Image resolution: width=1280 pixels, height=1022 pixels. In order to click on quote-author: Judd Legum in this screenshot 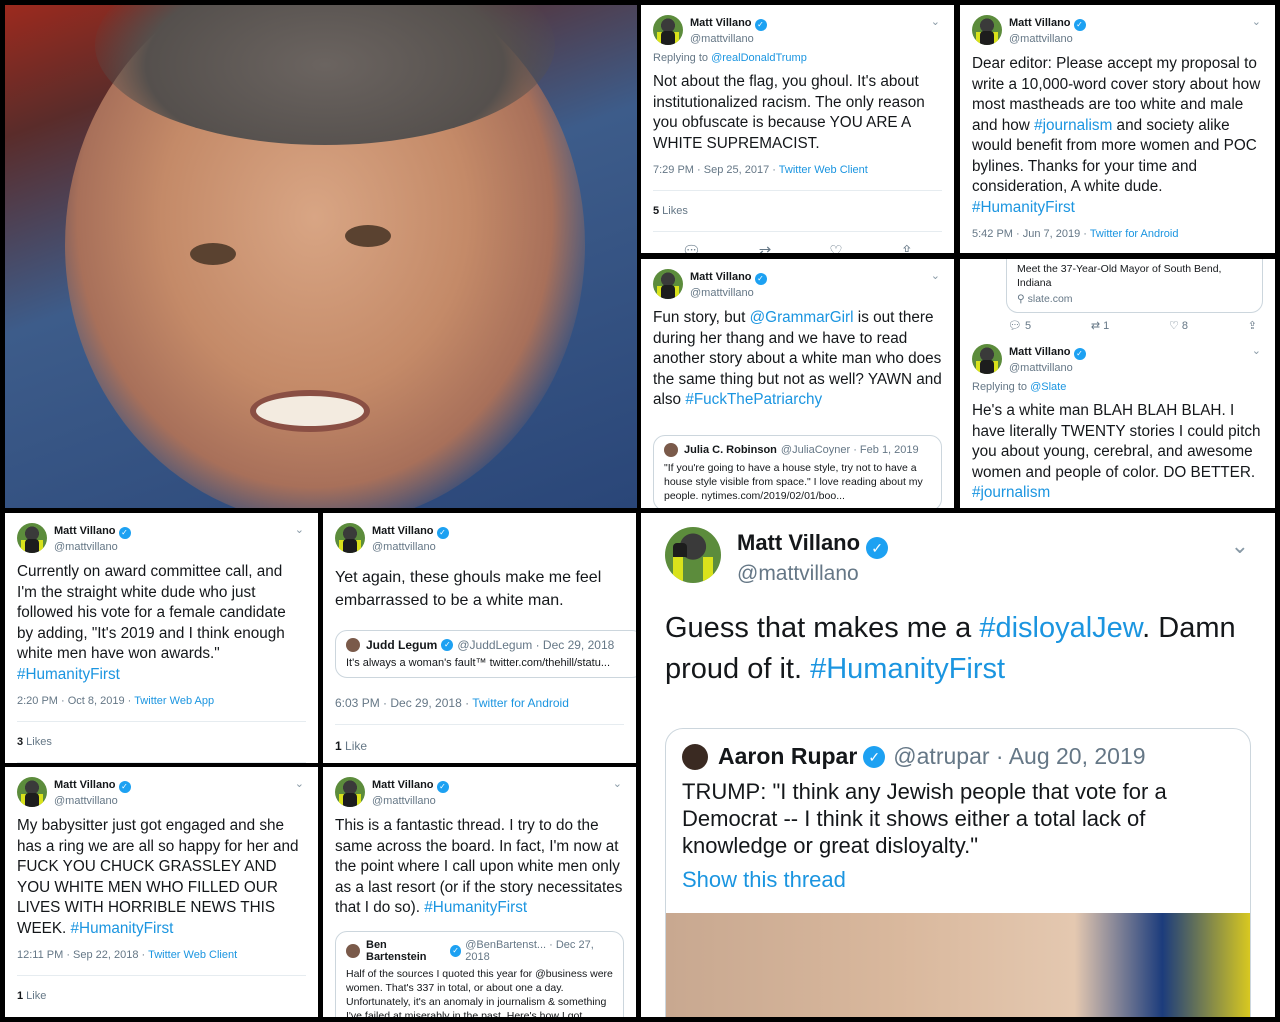, I will do `click(402, 645)`.